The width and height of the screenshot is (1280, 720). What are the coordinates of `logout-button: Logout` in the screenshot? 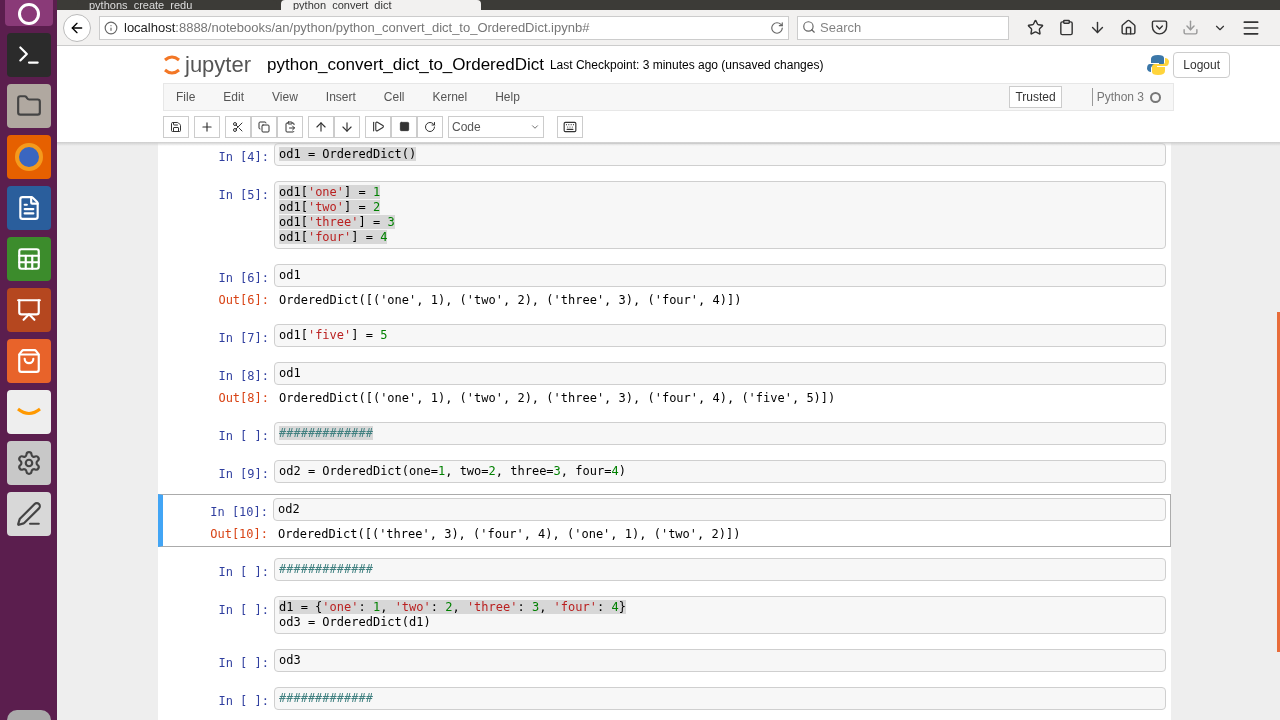 It's located at (1201, 64).